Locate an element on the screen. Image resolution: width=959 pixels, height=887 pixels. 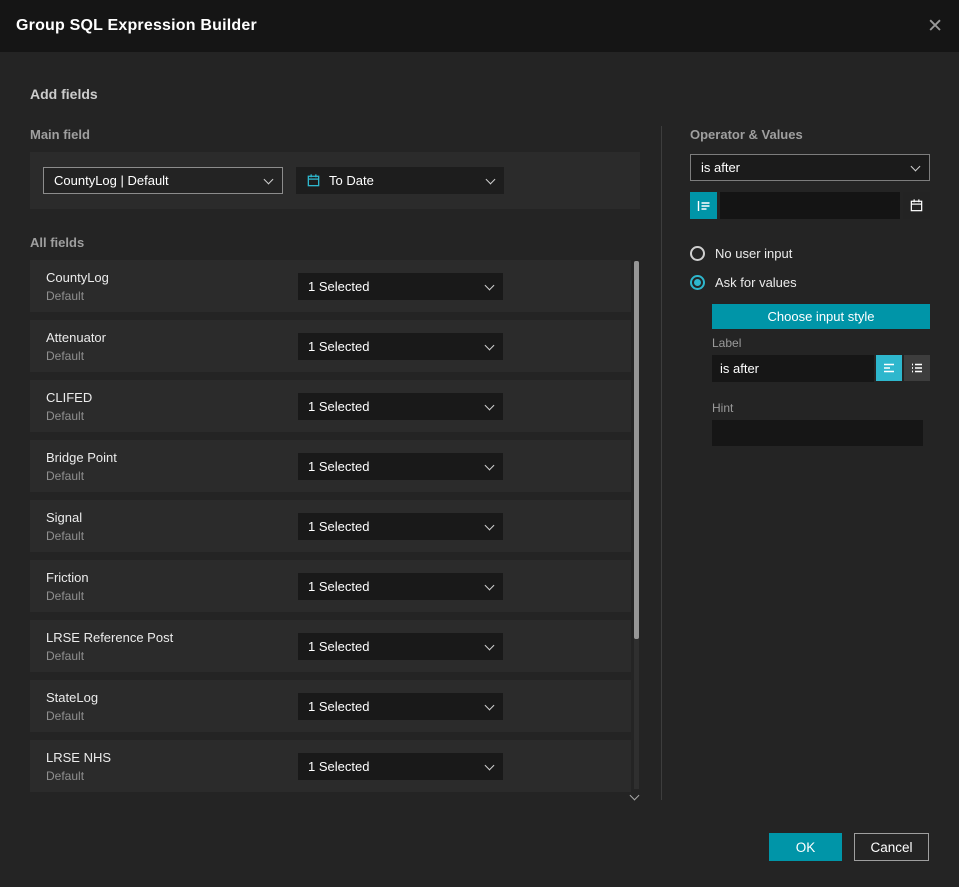
field-row: StateLog Default 1 Selected is located at coordinates (330, 706).